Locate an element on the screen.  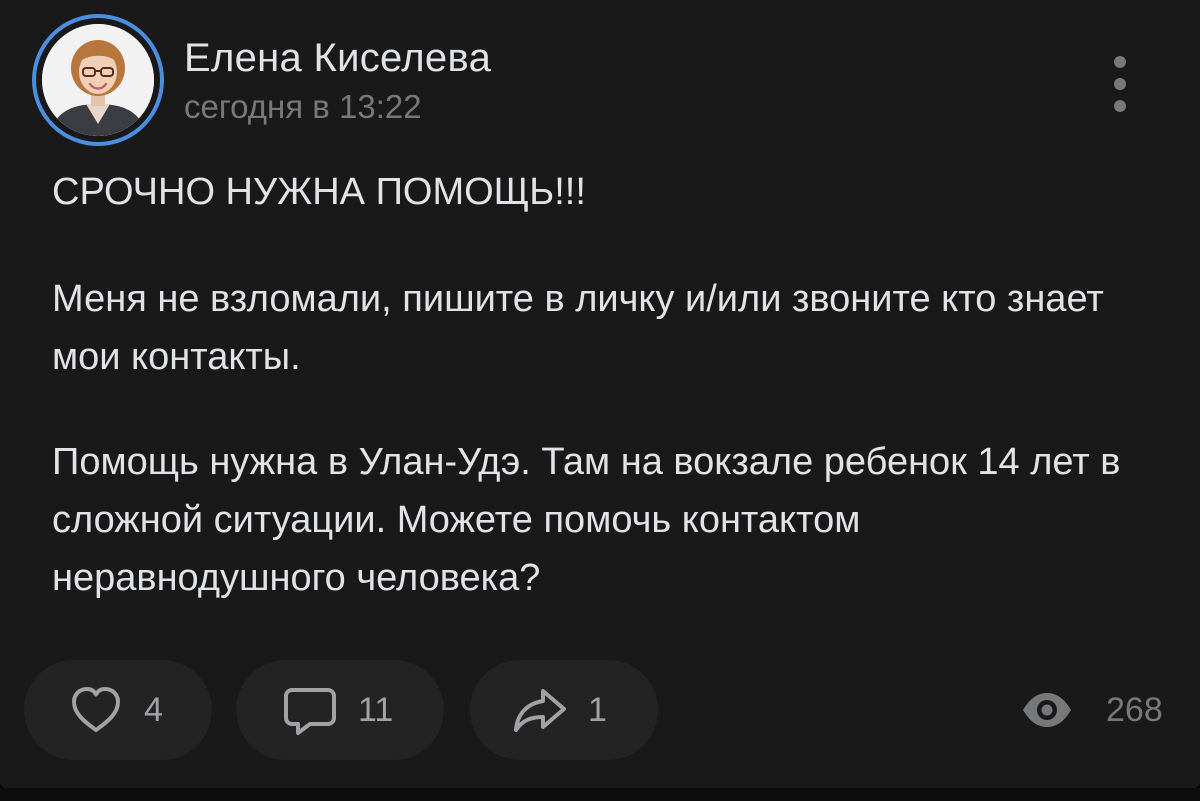
avatar-story-ring is located at coordinates (98, 80).